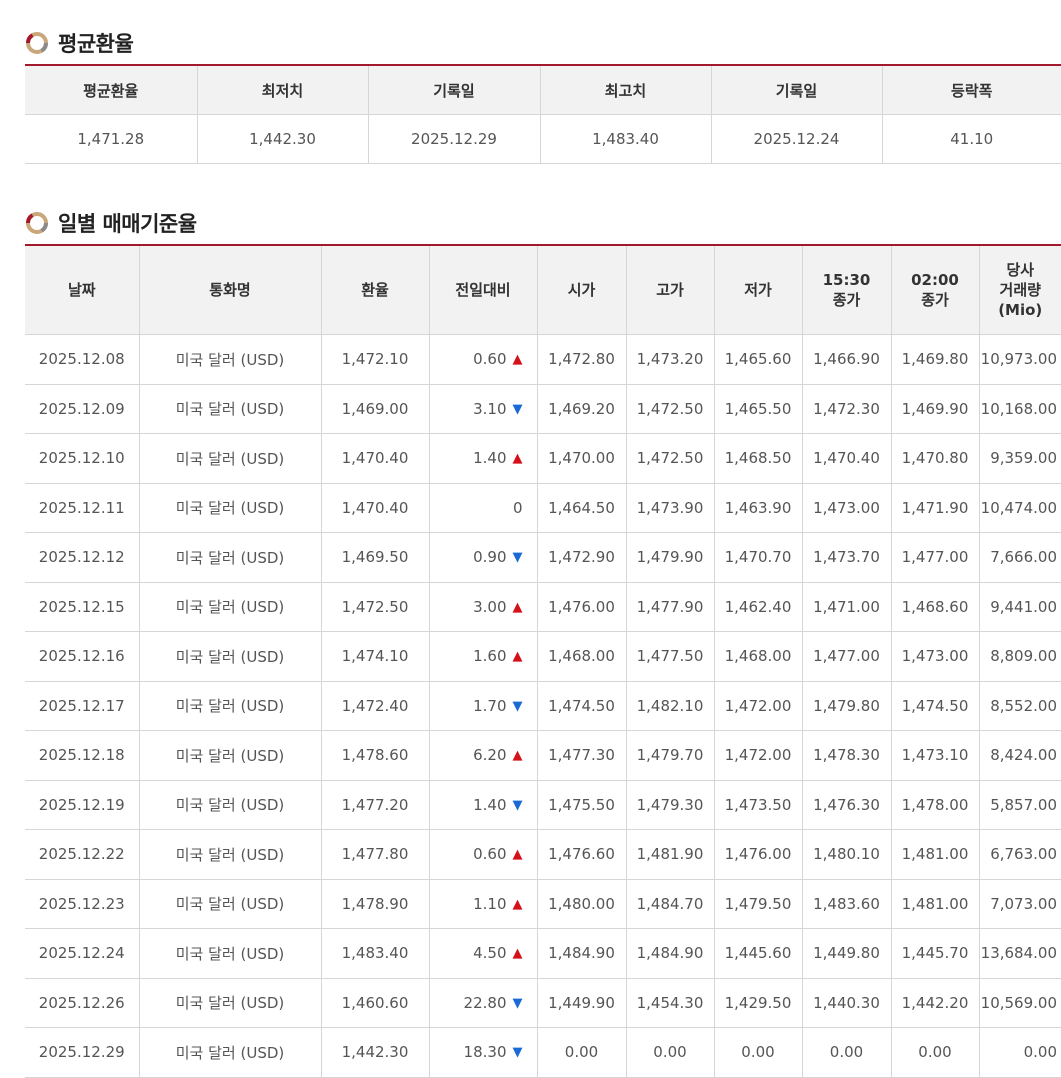  Describe the element at coordinates (490, 953) in the screenshot. I see `change-value: 4.50` at that location.